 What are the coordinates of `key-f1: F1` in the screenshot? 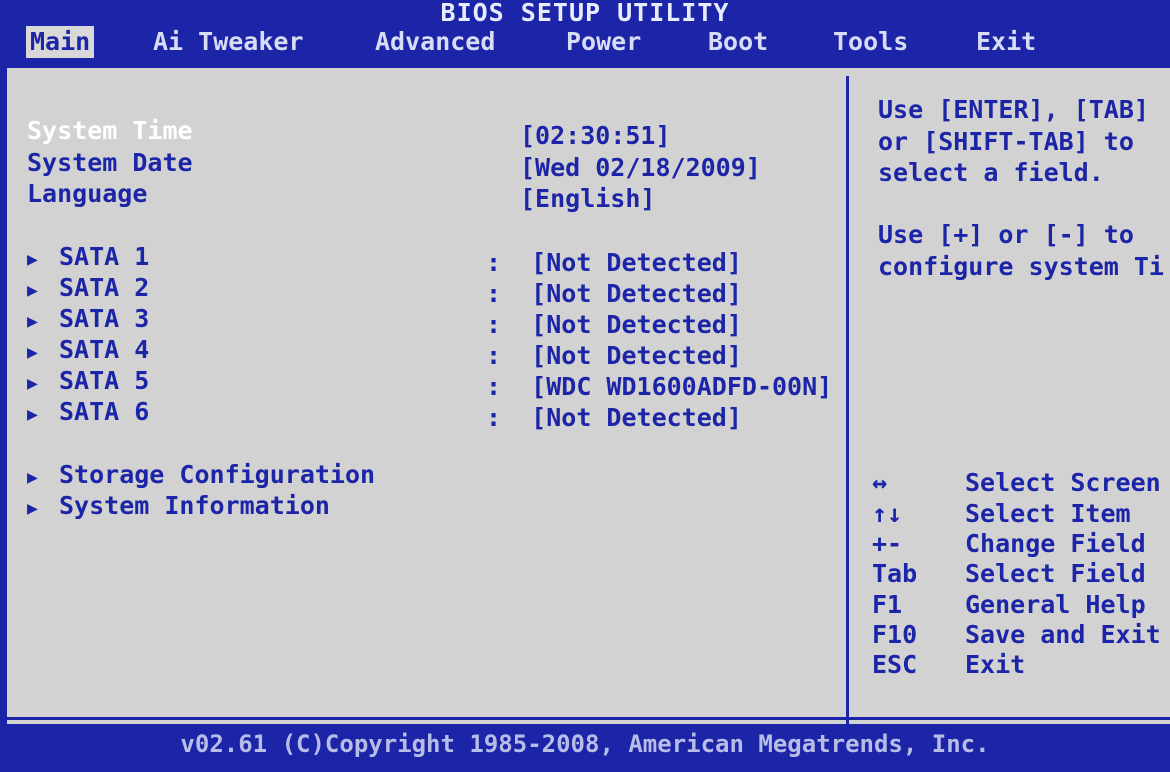 It's located at (887, 604).